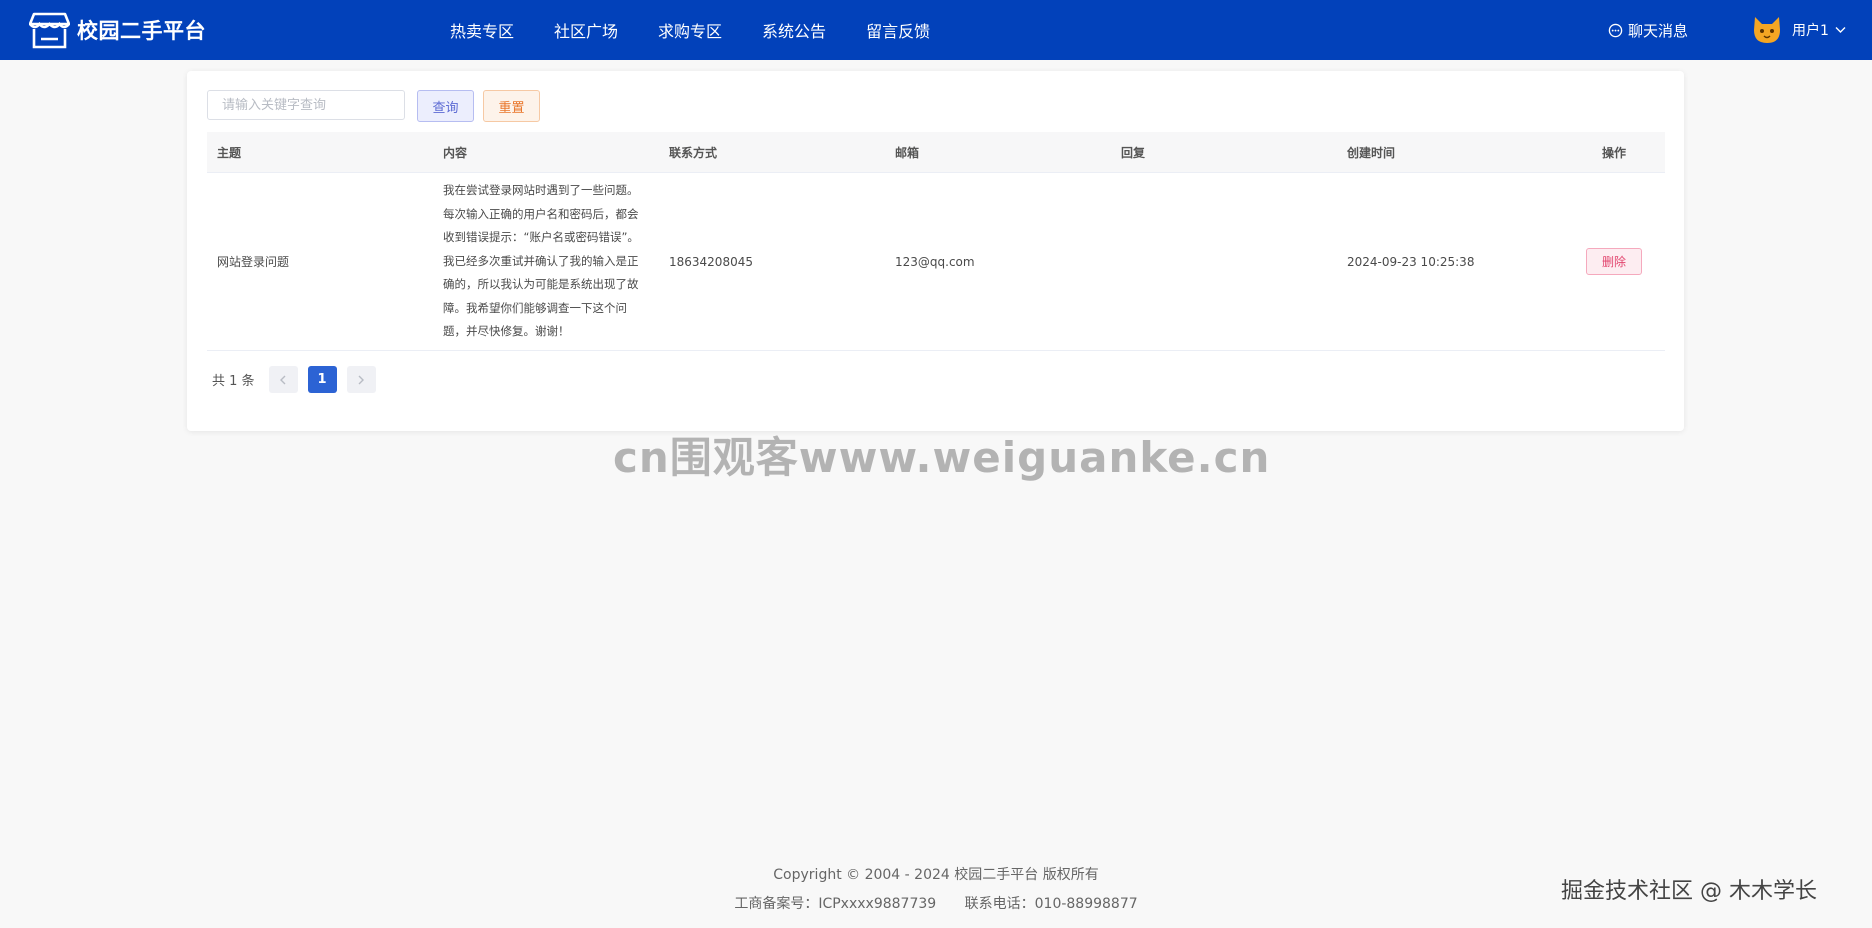  I want to click on storefront-icon, so click(49, 30).